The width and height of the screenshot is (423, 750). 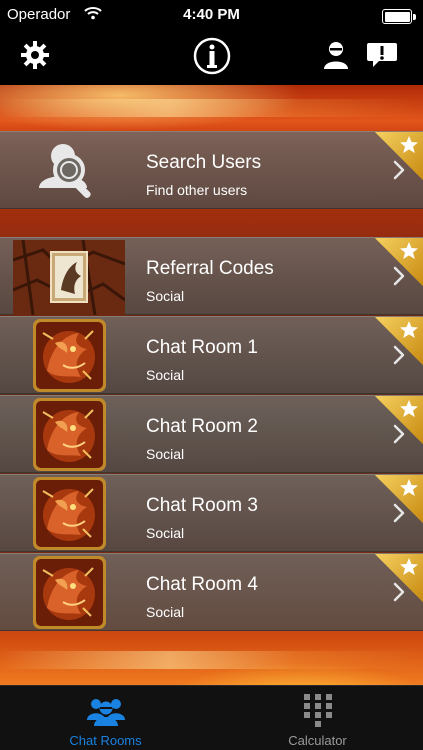 I want to click on info-icon, so click(x=212, y=56).